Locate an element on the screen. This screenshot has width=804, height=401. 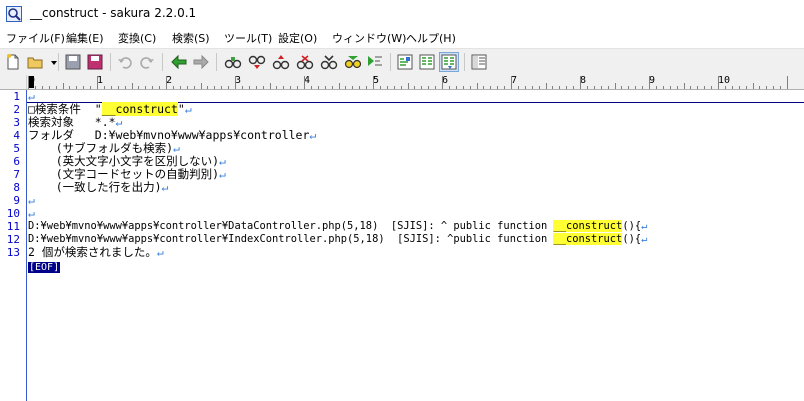
line-number: 12 is located at coordinates (13, 239).